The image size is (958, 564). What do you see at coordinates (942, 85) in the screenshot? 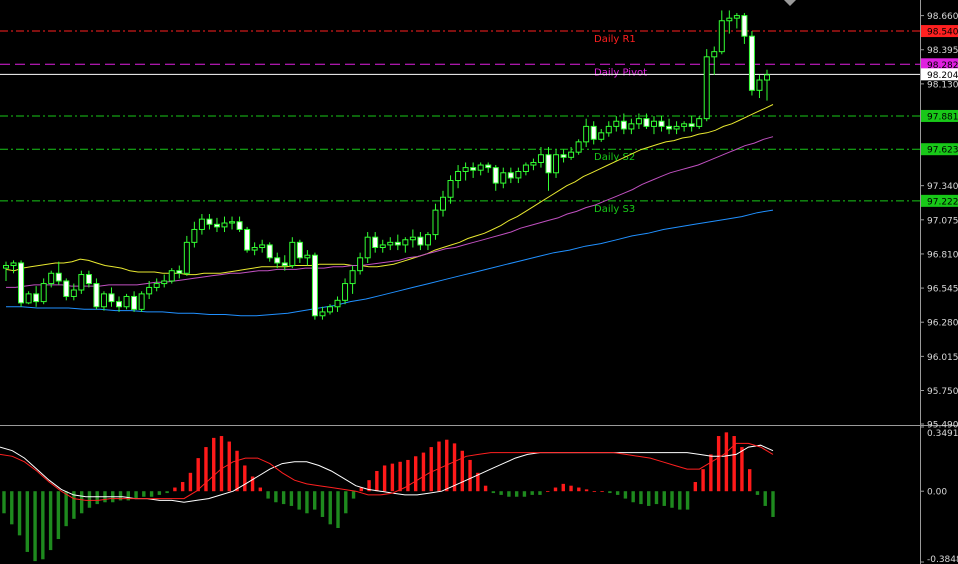
I see `price-tick-label: 98.130` at bounding box center [942, 85].